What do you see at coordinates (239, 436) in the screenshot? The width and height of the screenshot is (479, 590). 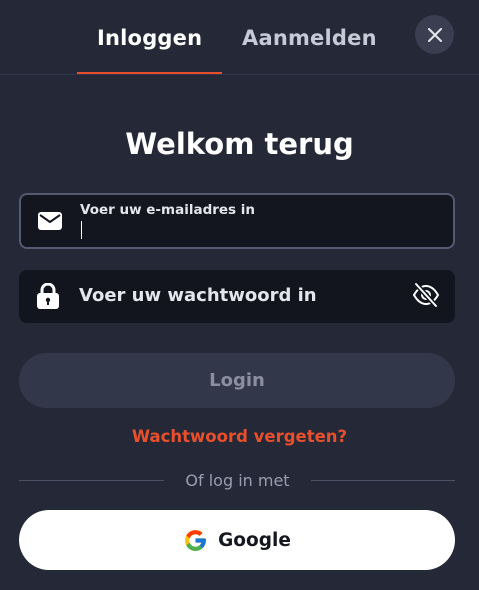 I see `forgot-password-link: Wachtwoord vergeten?` at bounding box center [239, 436].